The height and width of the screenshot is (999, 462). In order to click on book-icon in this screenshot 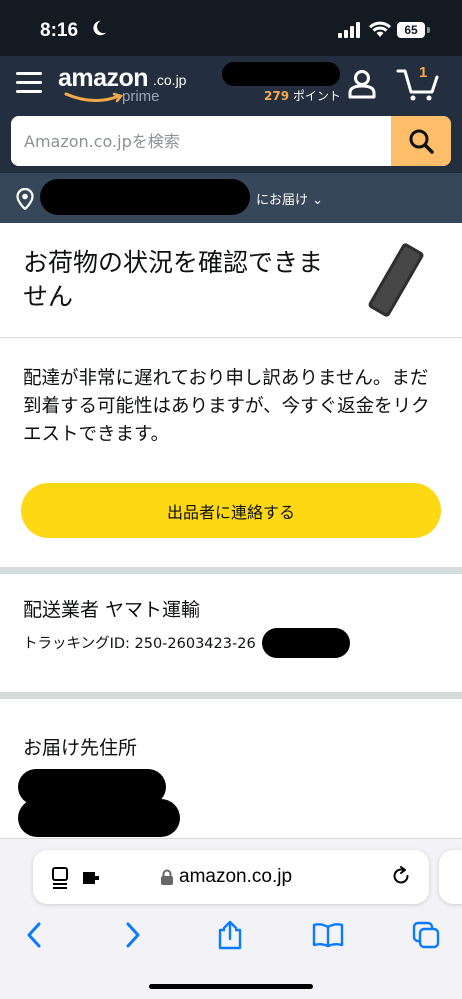, I will do `click(328, 935)`.